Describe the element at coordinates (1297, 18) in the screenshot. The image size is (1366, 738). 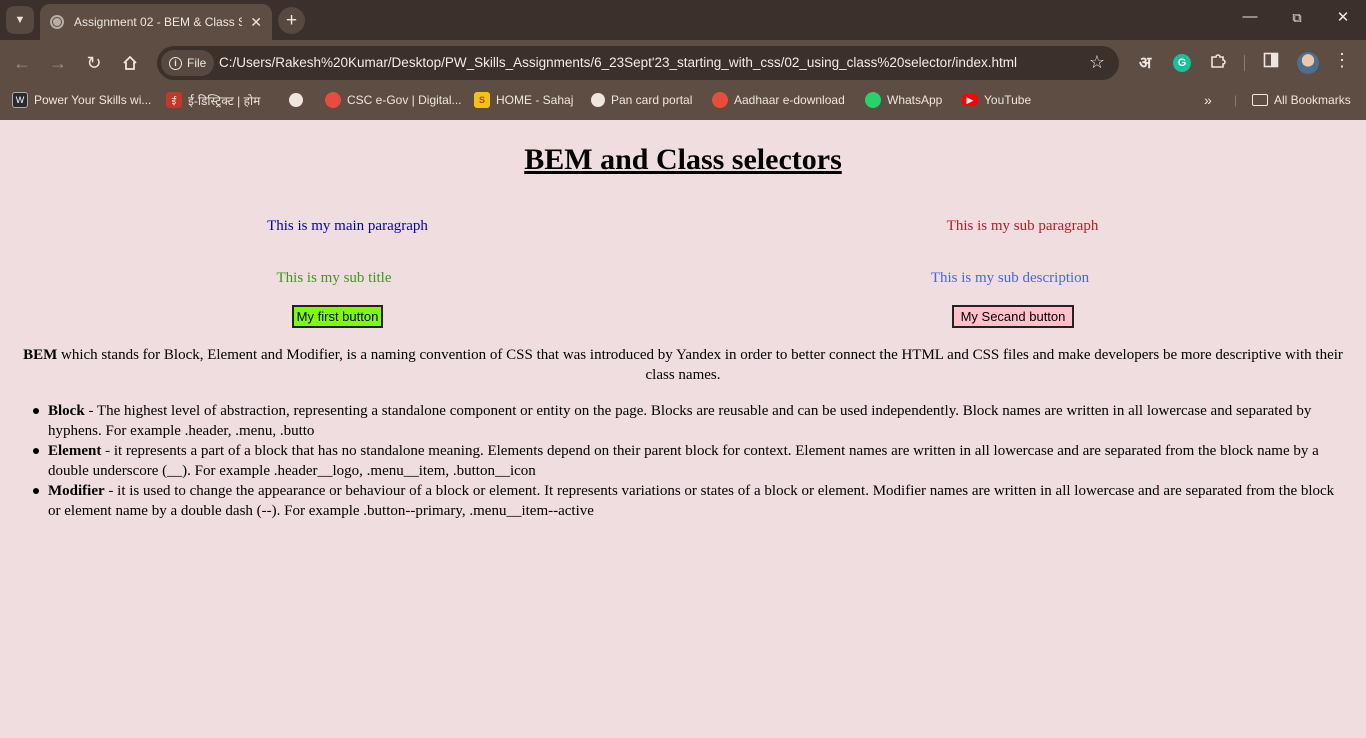
I see `restore-icon: ⧉` at that location.